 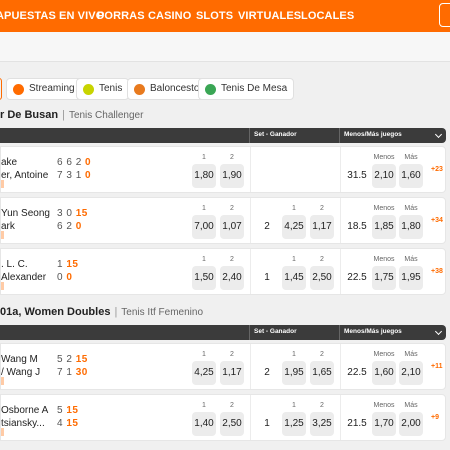 What do you see at coordinates (14, 264) in the screenshot?
I see `player-1-name: . L. C.` at bounding box center [14, 264].